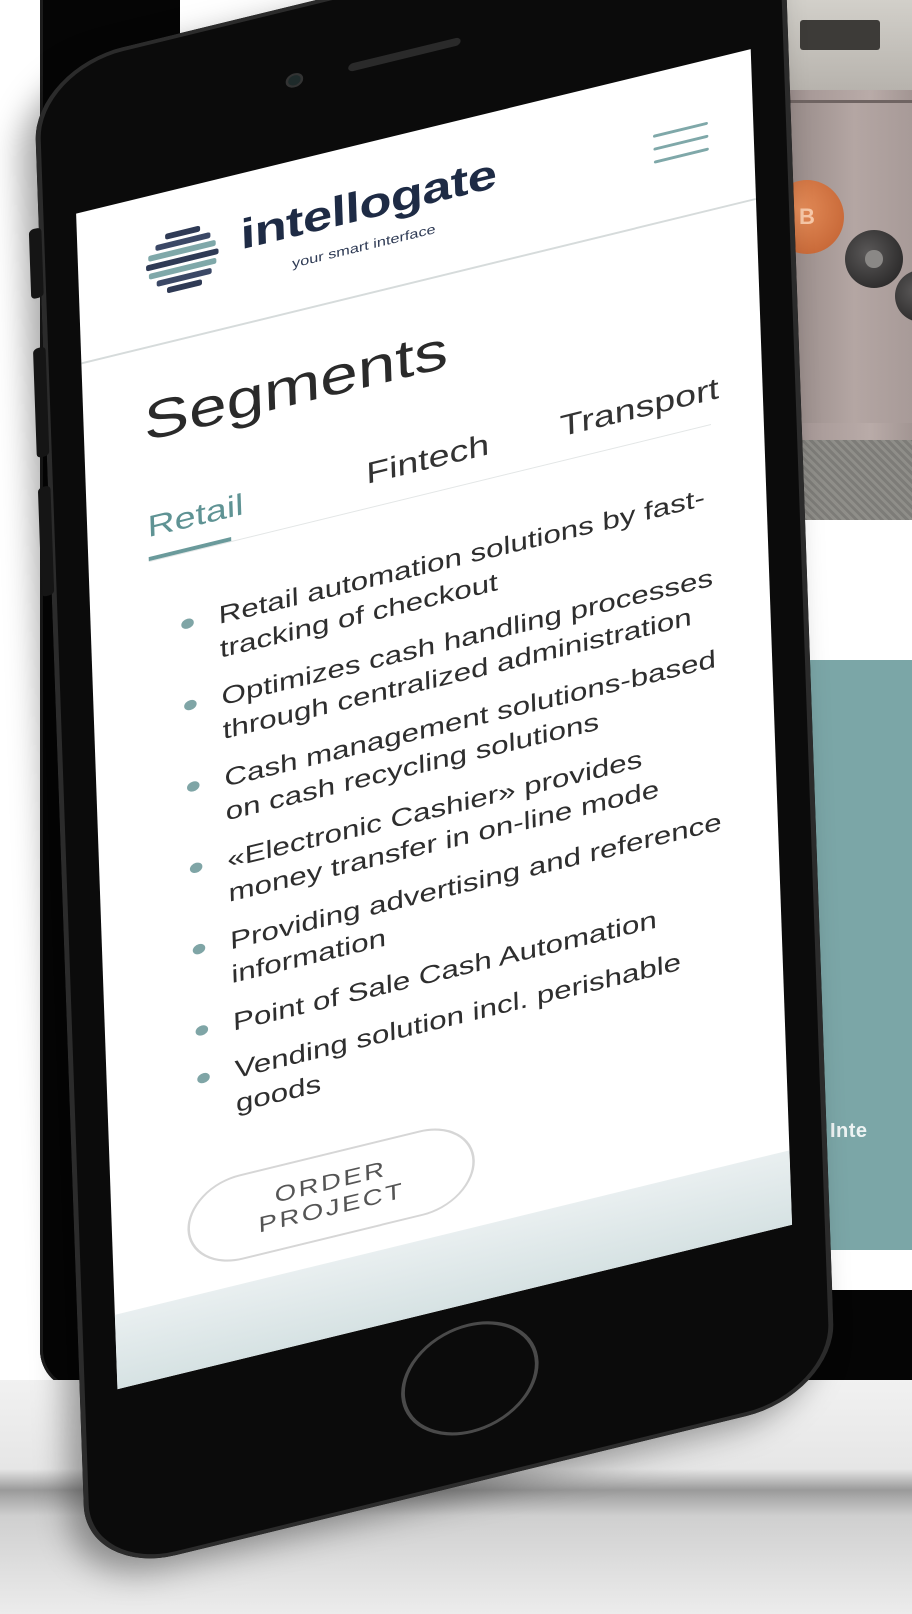 Image resolution: width=912 pixels, height=1614 pixels. Describe the element at coordinates (680, 143) in the screenshot. I see `hamburger-icon` at that location.